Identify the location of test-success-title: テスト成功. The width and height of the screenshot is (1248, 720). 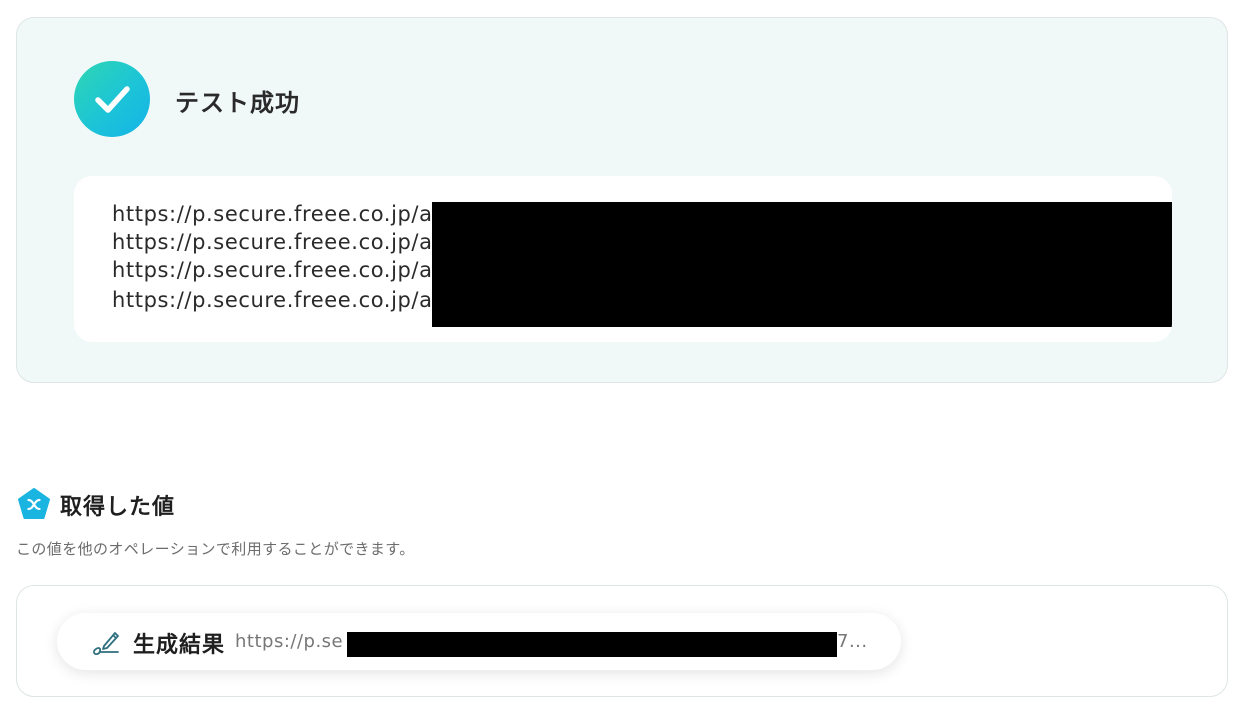
(237, 103).